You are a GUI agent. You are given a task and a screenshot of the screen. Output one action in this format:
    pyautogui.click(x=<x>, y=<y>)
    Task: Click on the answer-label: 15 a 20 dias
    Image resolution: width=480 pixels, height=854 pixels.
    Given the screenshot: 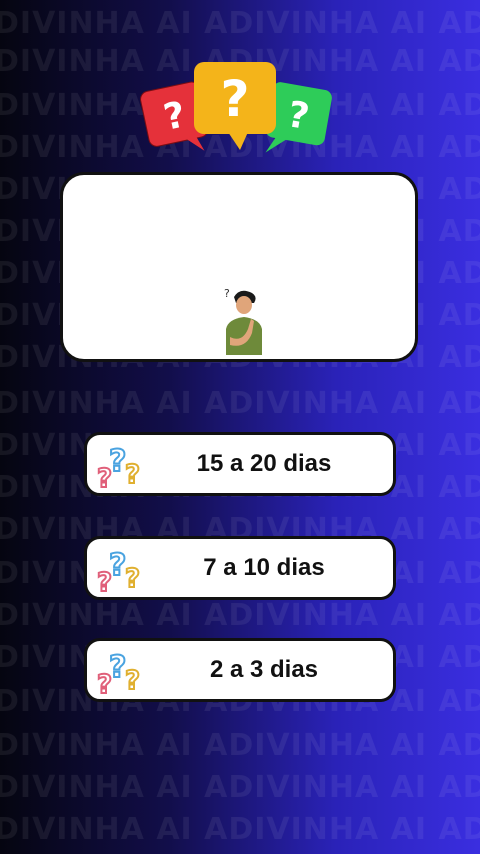 What is the action you would take?
    pyautogui.click(x=264, y=463)
    